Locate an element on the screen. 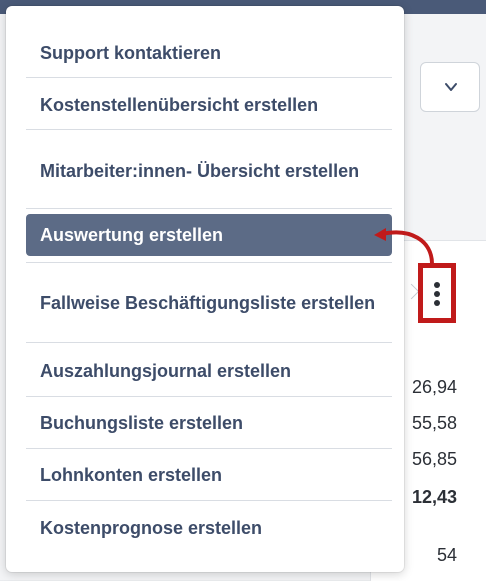  chevron-down-icon is located at coordinates (451, 87).